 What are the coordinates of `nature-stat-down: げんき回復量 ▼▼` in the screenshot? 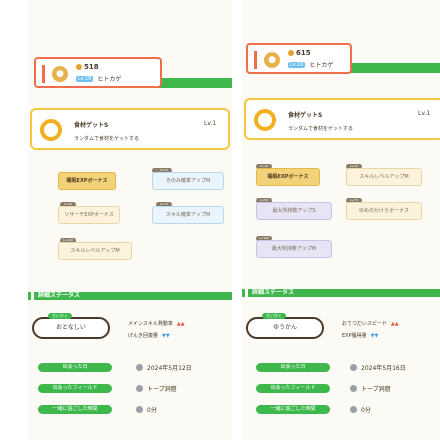 It's located at (149, 336).